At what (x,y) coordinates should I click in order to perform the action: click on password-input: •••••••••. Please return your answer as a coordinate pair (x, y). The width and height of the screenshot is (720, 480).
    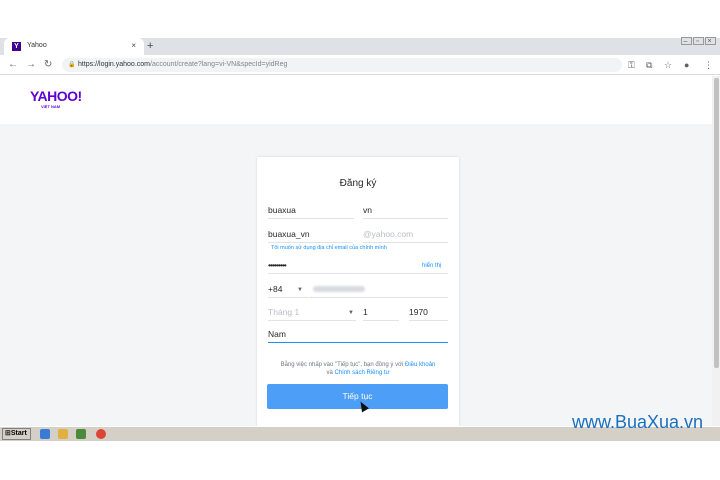
    Looking at the image, I should click on (358, 266).